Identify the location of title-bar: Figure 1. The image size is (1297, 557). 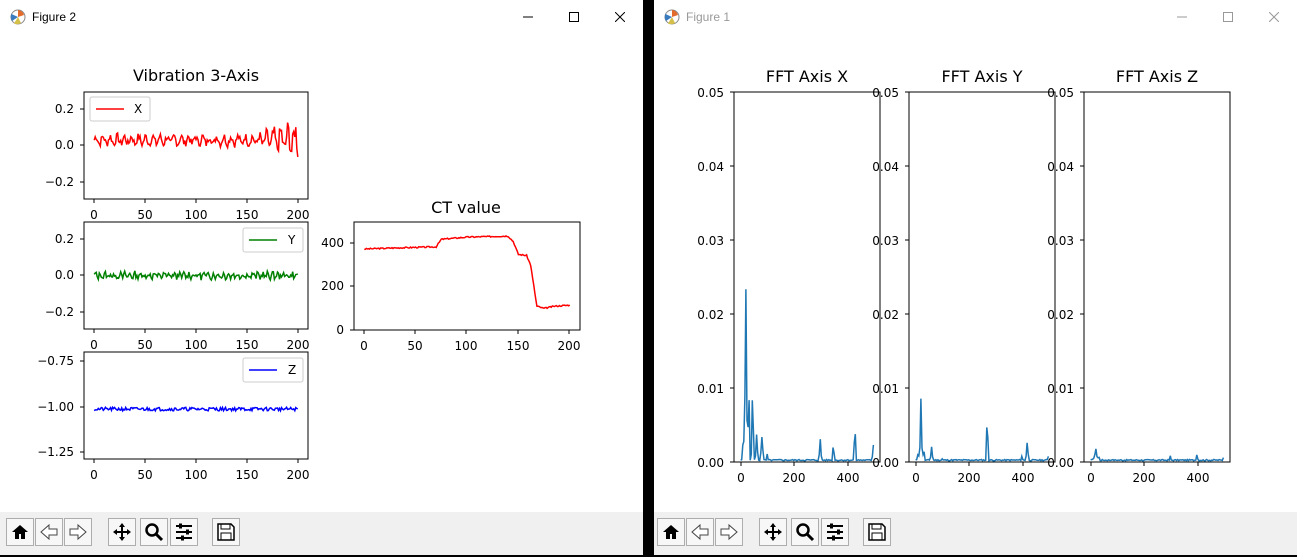
(975, 17).